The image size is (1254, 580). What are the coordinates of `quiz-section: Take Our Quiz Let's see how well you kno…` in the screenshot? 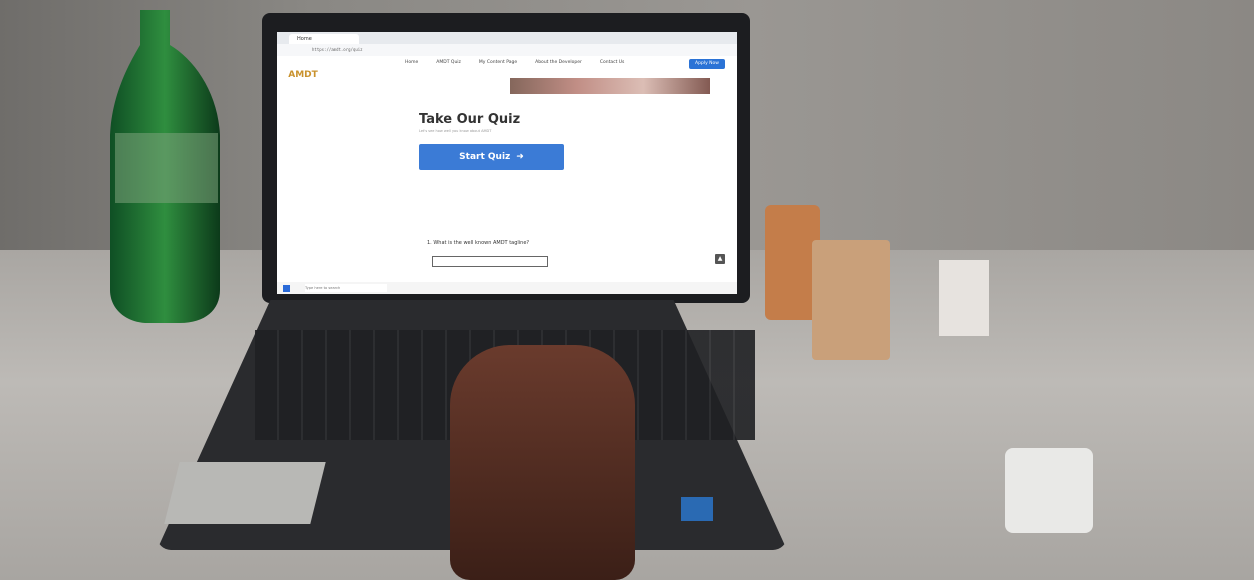 It's located at (507, 194).